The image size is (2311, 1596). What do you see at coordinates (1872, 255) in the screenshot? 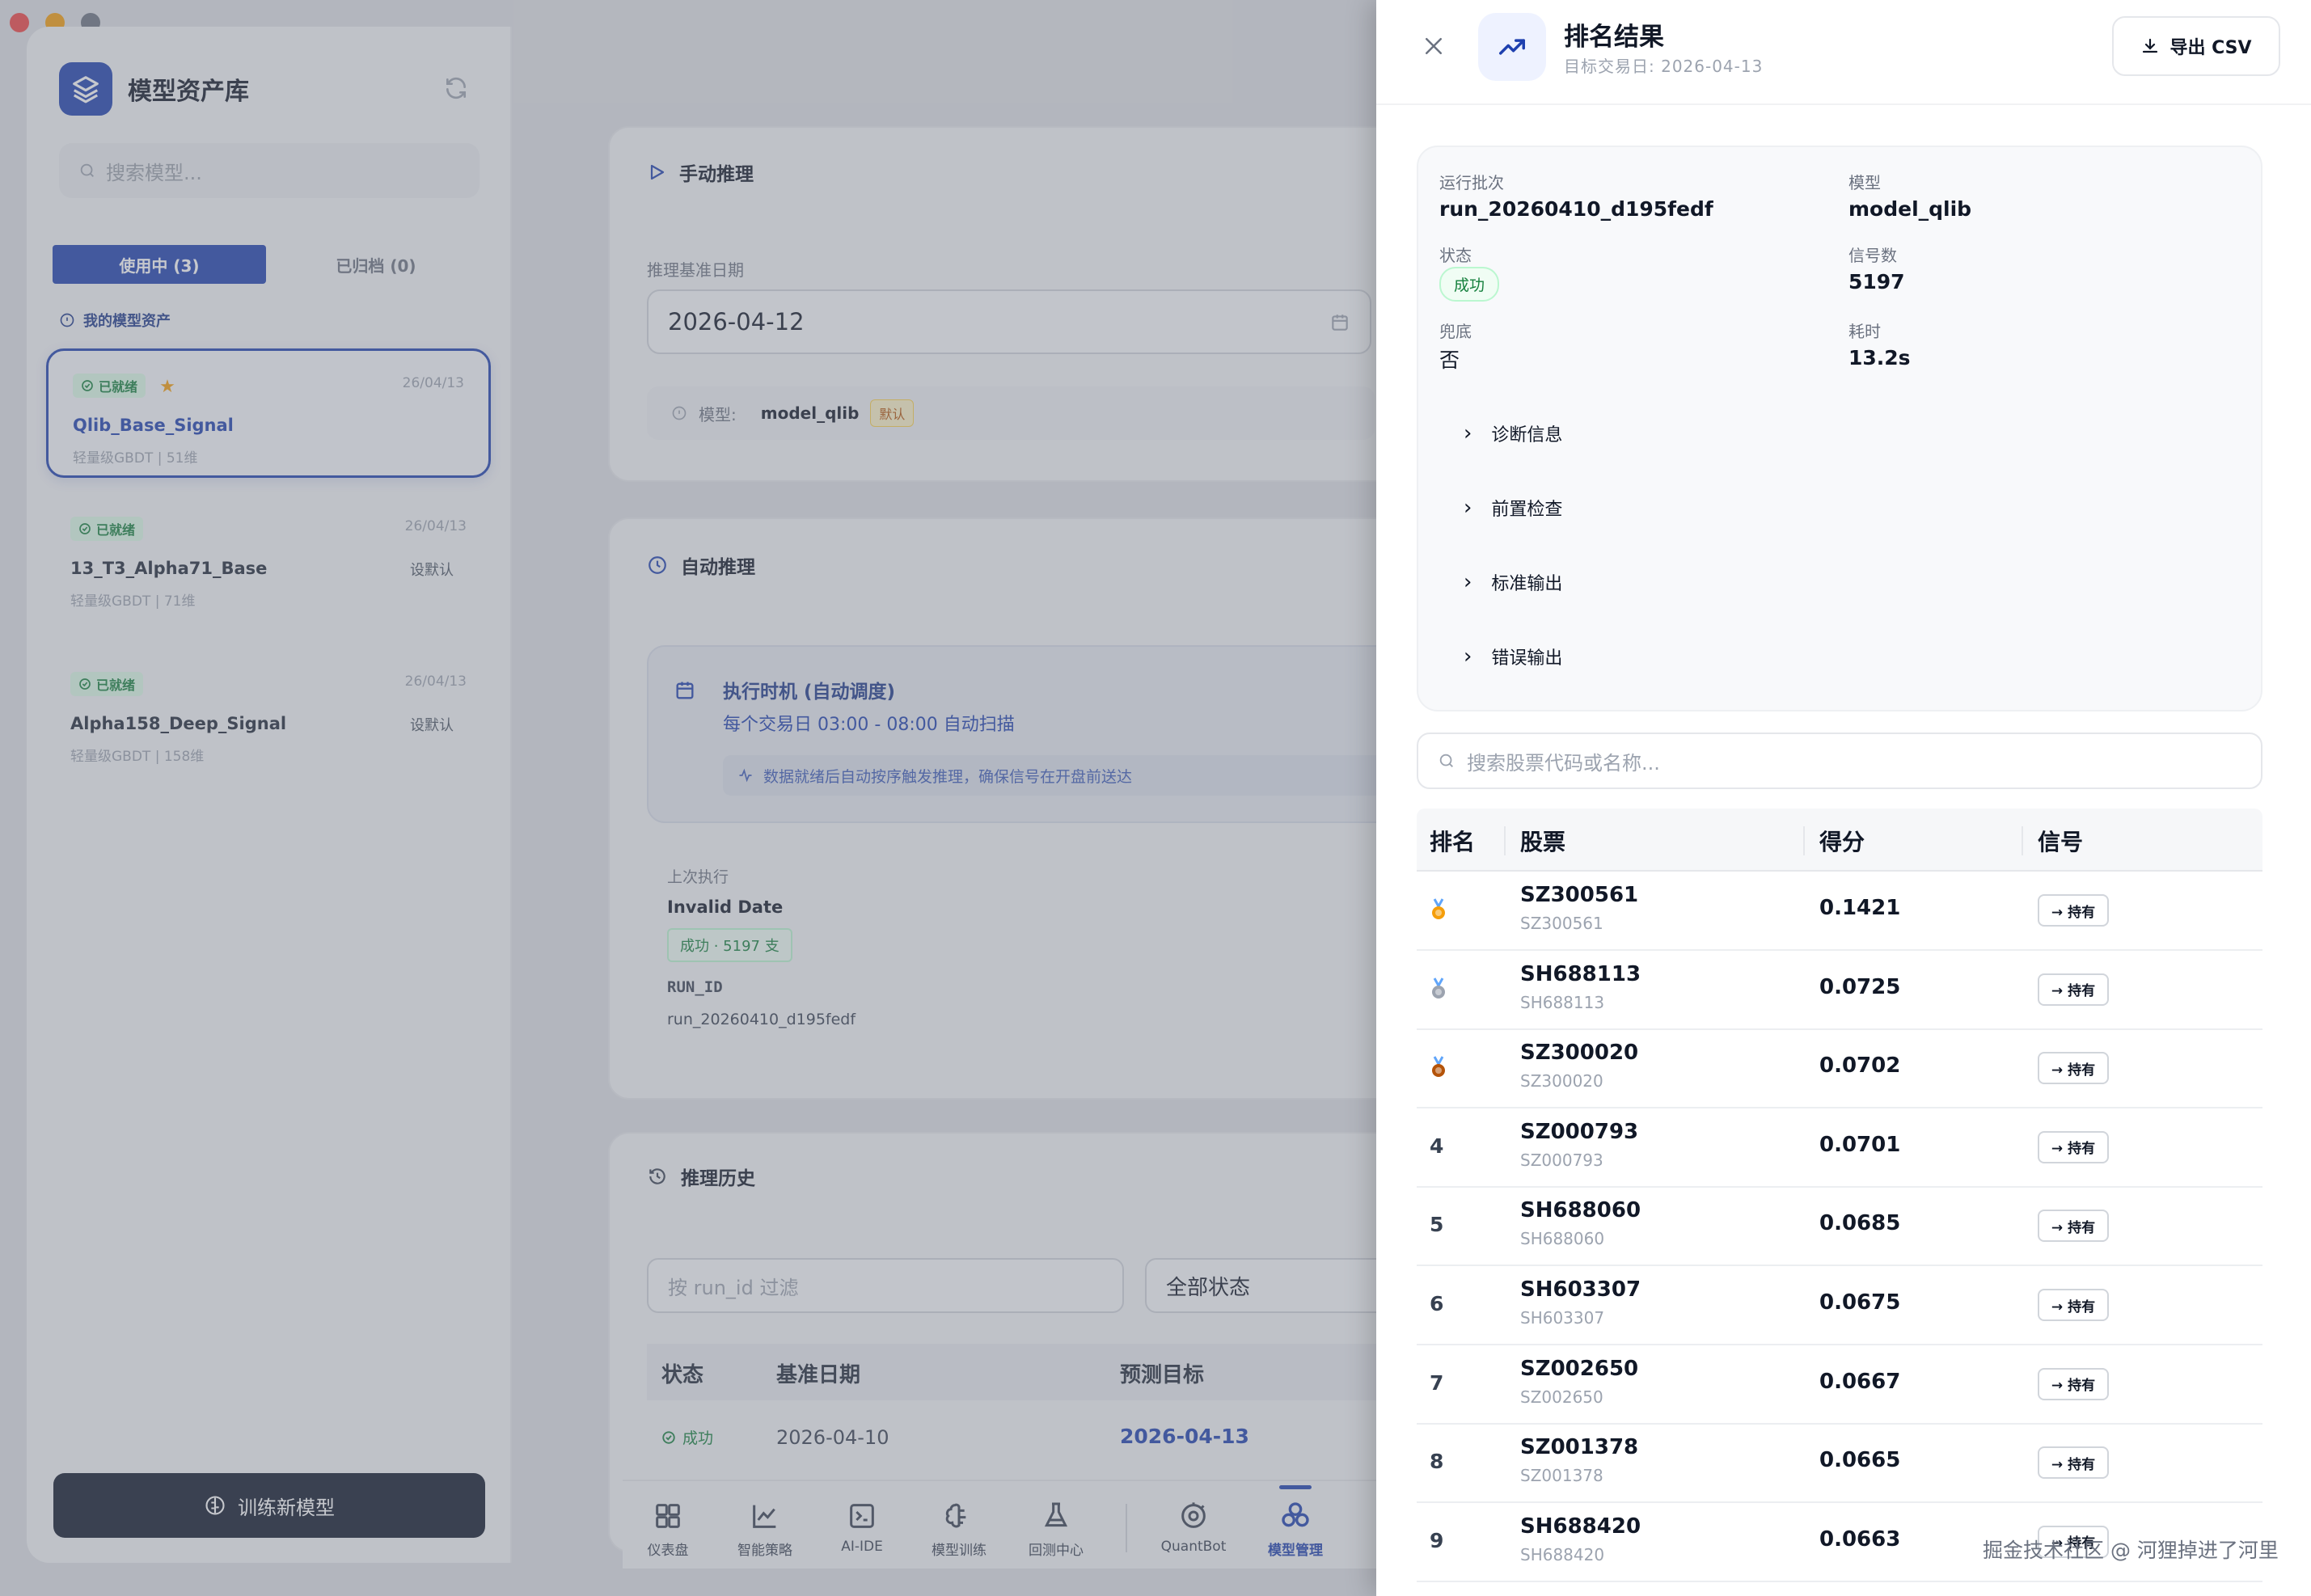
I see `signals-label: 信号数` at bounding box center [1872, 255].